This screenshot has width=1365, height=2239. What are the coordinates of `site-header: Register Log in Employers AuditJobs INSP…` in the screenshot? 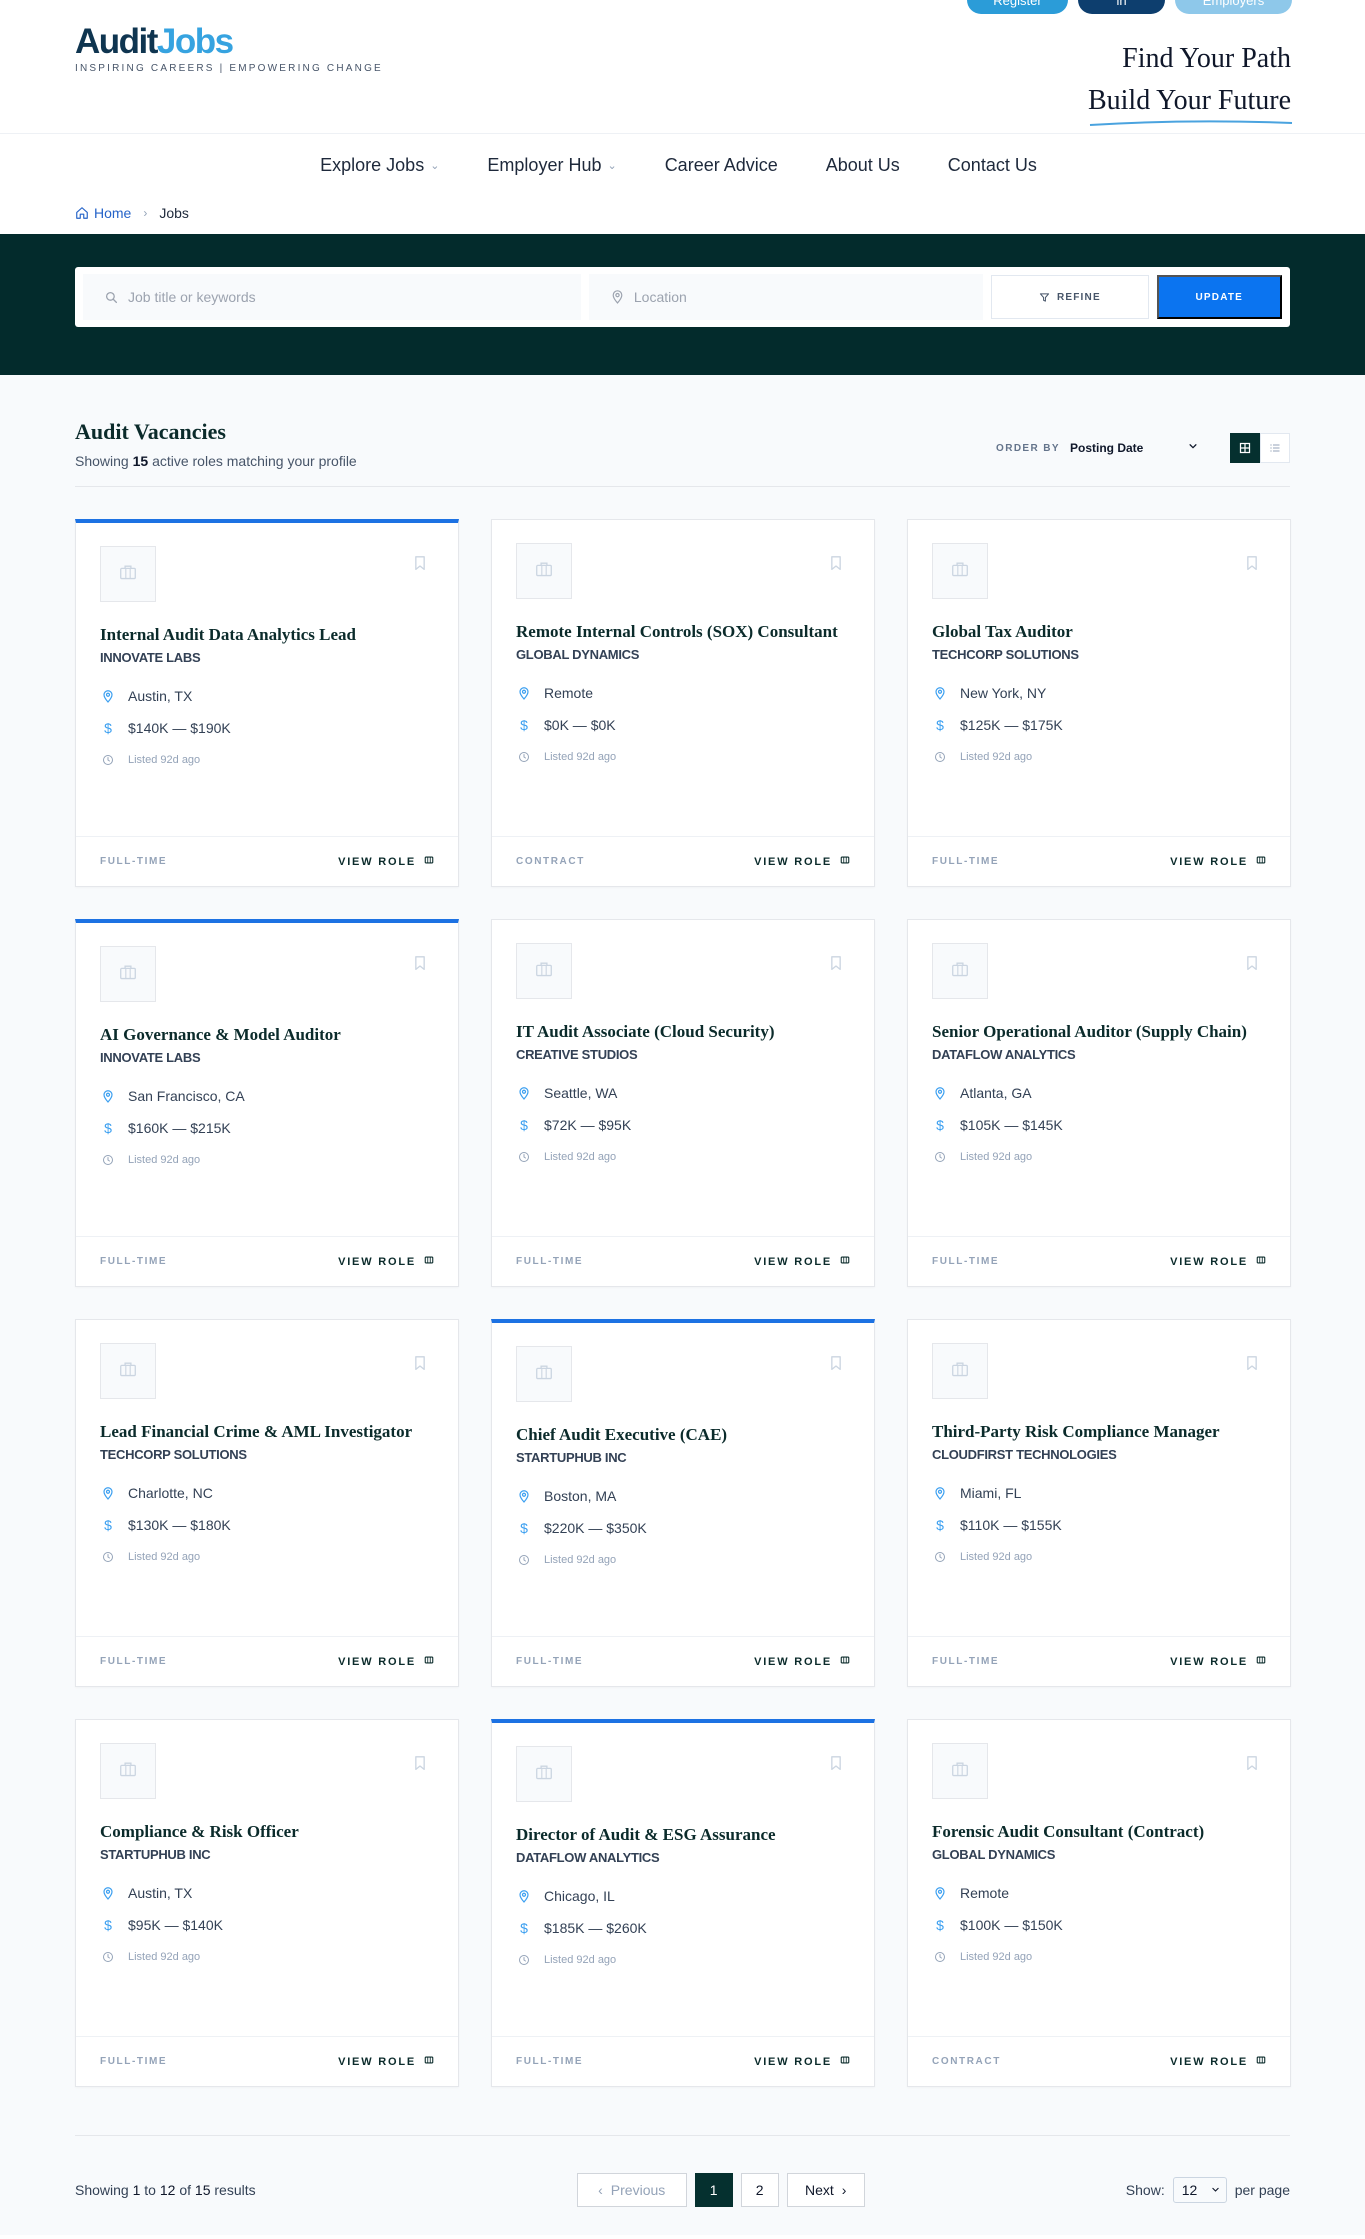 It's located at (682, 67).